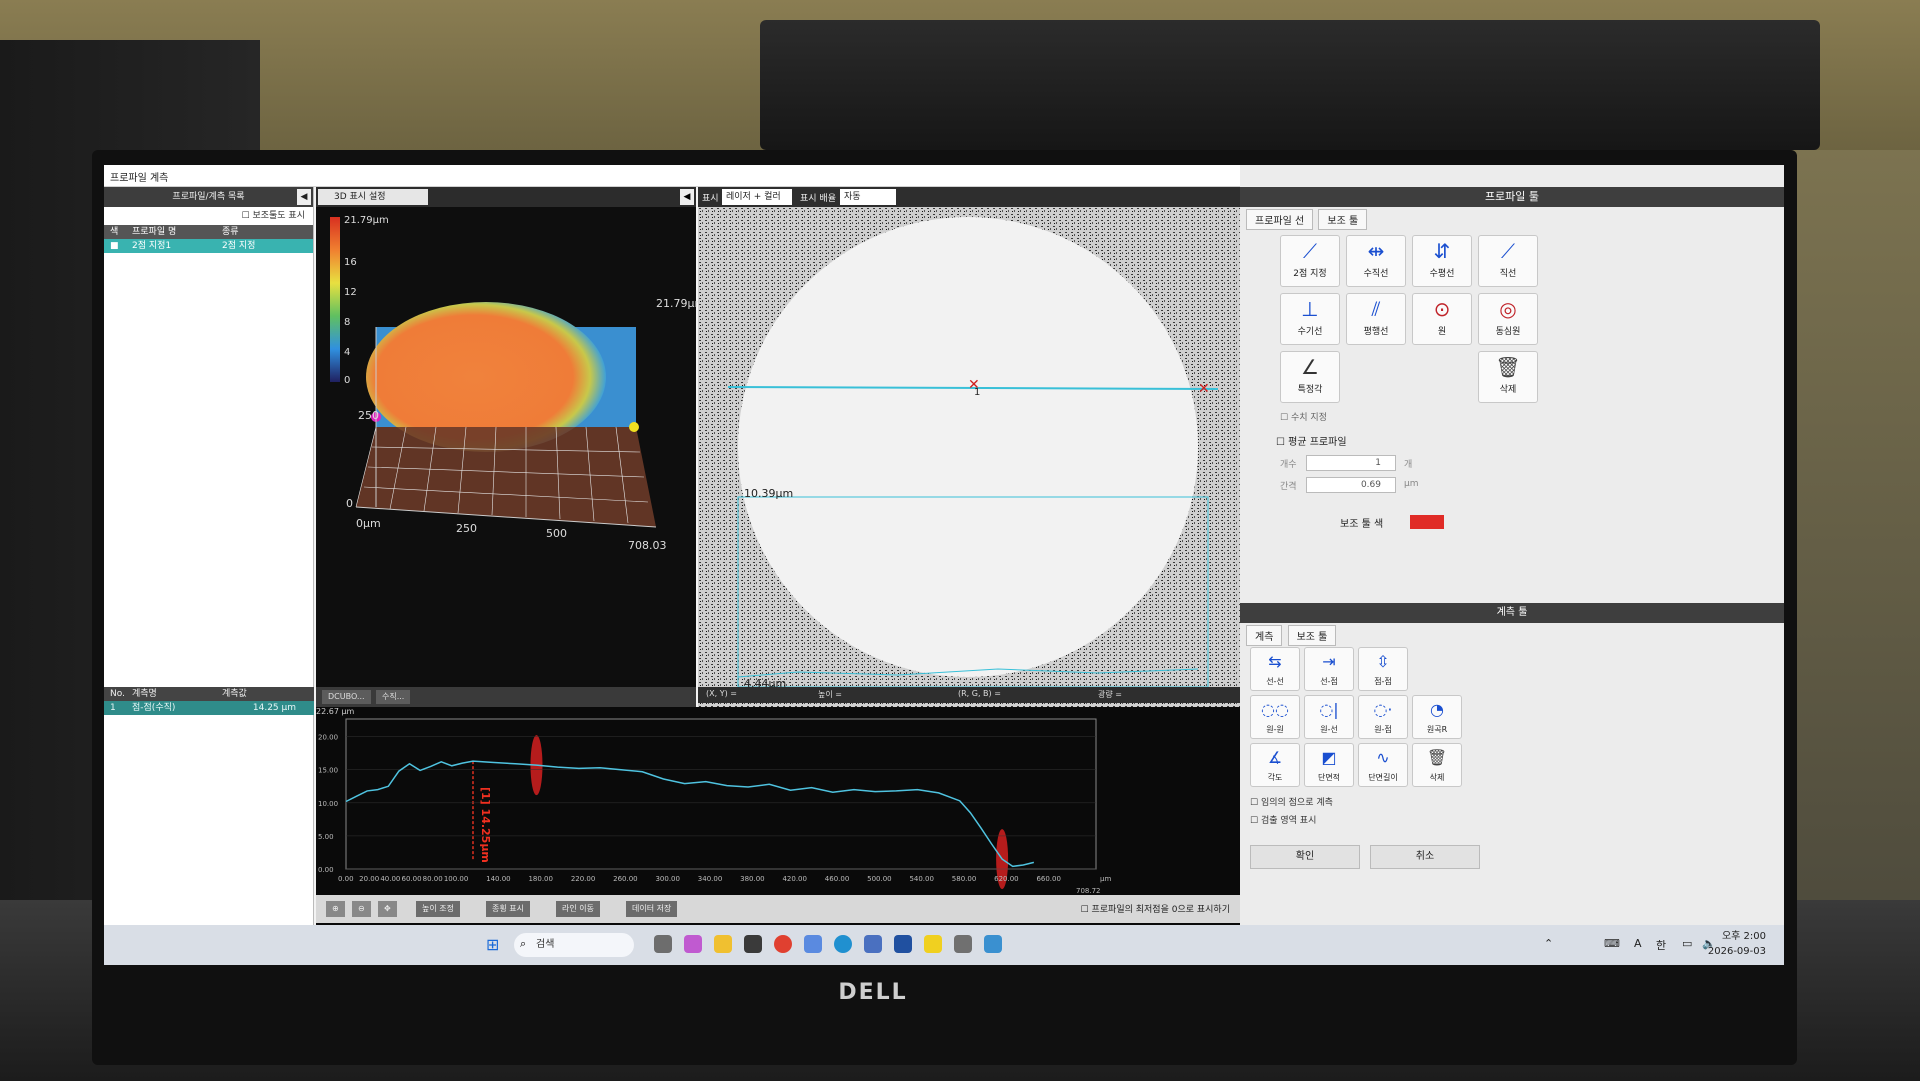 The height and width of the screenshot is (1081, 1920). What do you see at coordinates (1442, 261) in the screenshot?
I see `horizontal-line-button: ⇵ 수평선` at bounding box center [1442, 261].